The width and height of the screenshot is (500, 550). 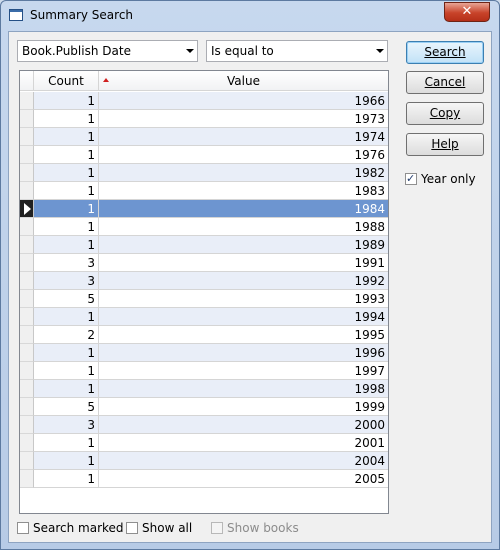 What do you see at coordinates (204, 479) in the screenshot?
I see `table-row: 1 2005` at bounding box center [204, 479].